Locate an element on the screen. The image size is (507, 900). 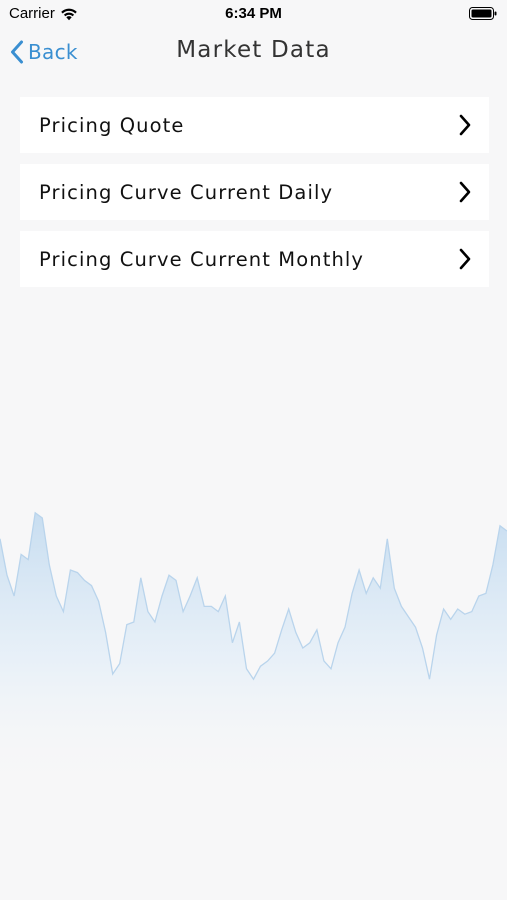
menu-item-pricing-curve-monthly: Pricing Curve Current Monthly is located at coordinates (254, 259).